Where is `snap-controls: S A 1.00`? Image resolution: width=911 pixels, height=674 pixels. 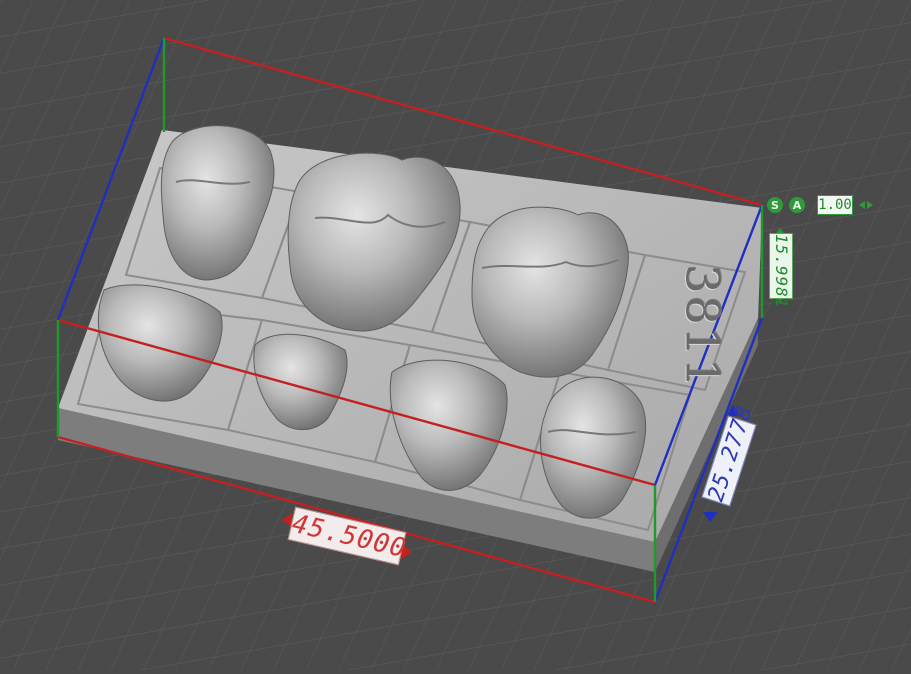
snap-controls: S A 1.00 is located at coordinates (820, 205).